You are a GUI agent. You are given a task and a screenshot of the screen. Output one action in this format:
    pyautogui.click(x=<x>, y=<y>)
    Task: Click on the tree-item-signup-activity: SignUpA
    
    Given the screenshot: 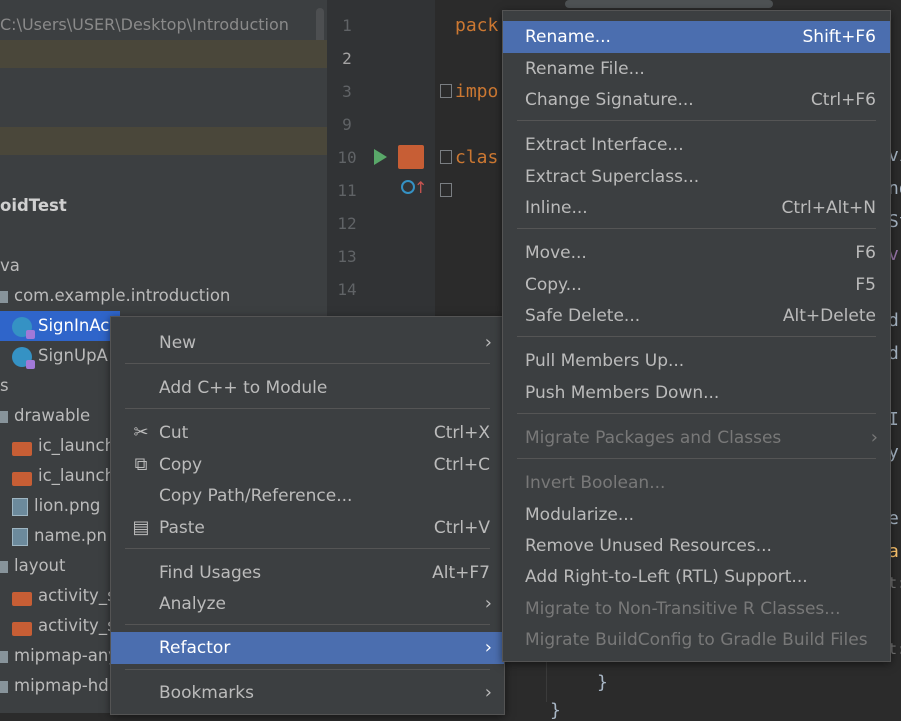 What is the action you would take?
    pyautogui.click(x=54, y=356)
    